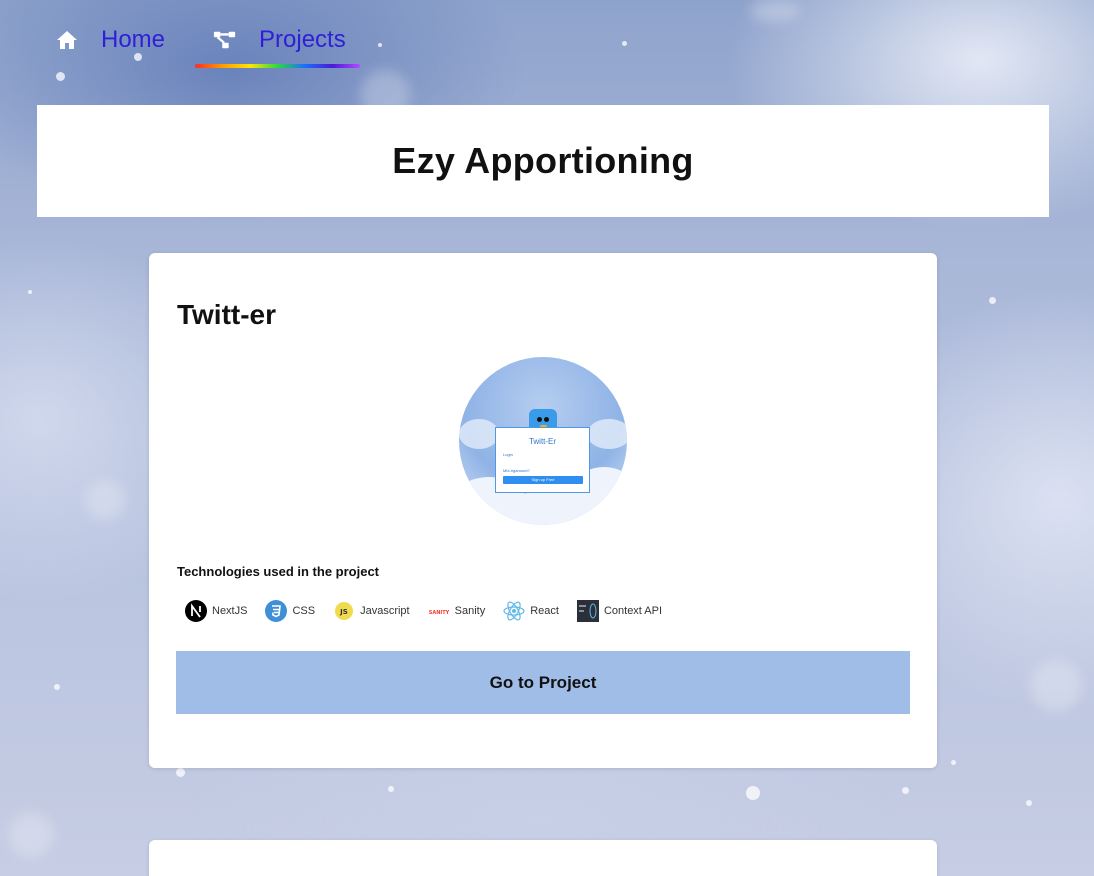 The height and width of the screenshot is (876, 1094). What do you see at coordinates (302, 39) in the screenshot?
I see `nav-projects-label: Projects` at bounding box center [302, 39].